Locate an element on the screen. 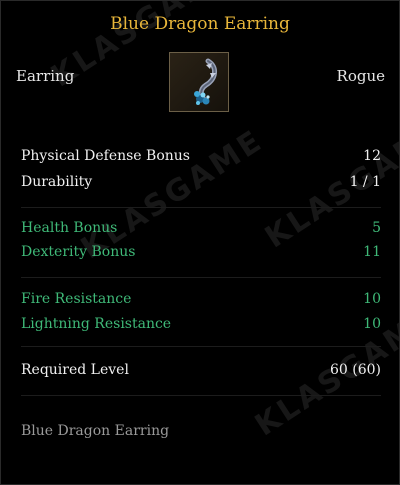 The width and height of the screenshot is (400, 485). required-level-row: Required Level 60 (60) is located at coordinates (201, 372).